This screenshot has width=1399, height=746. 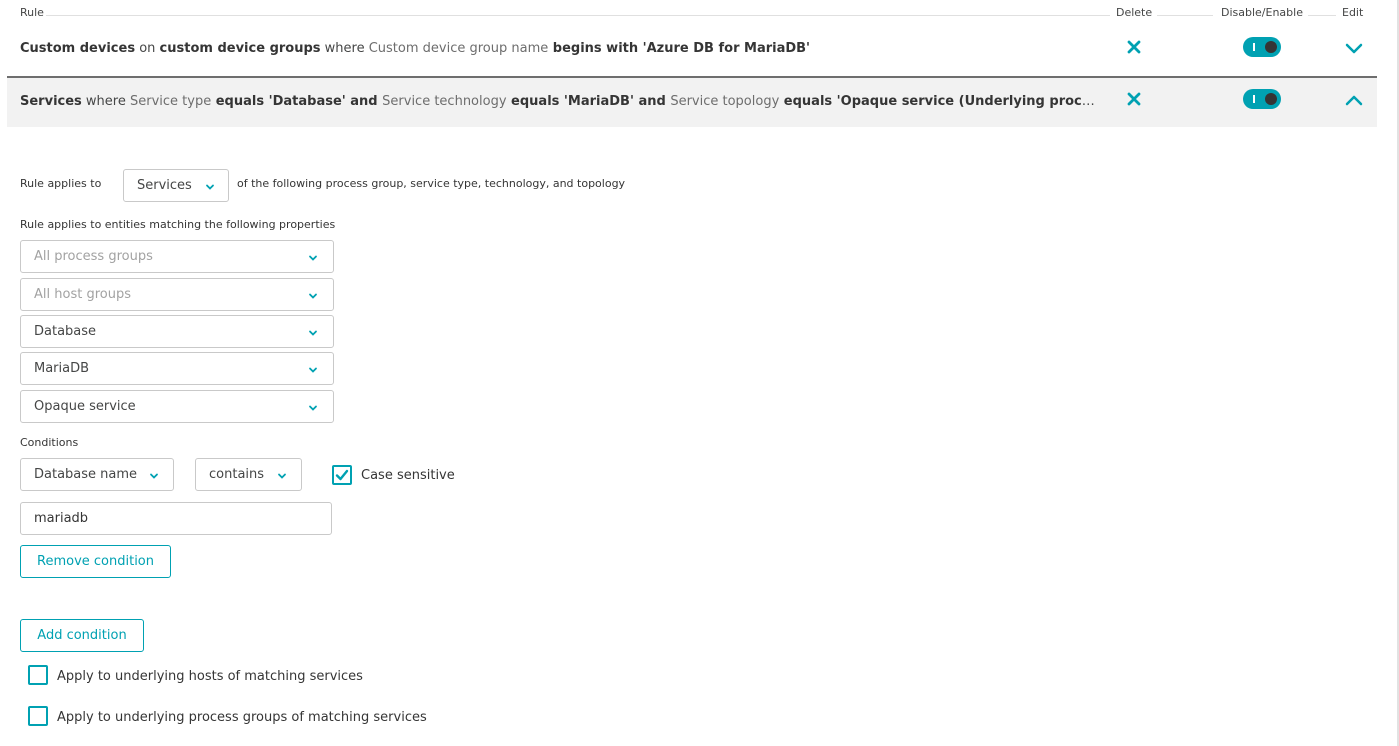 What do you see at coordinates (61, 183) in the screenshot?
I see `applies-to-label: Rule applies to` at bounding box center [61, 183].